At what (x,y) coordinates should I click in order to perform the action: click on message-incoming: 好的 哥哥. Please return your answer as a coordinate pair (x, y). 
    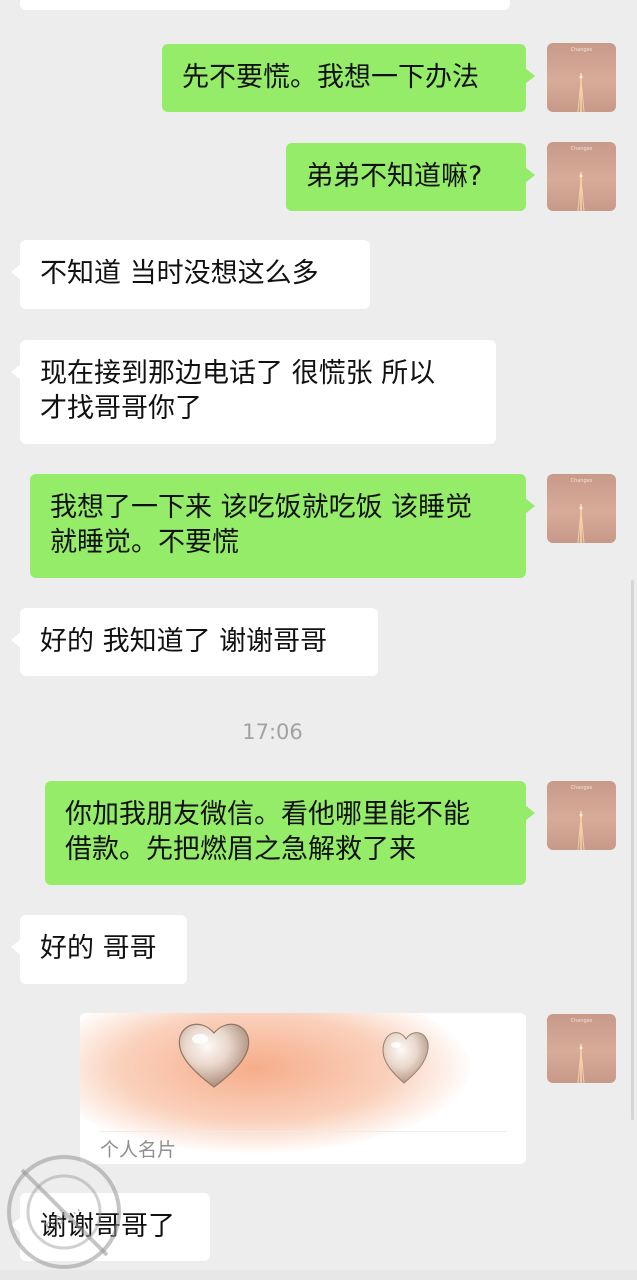
    Looking at the image, I should click on (99, 949).